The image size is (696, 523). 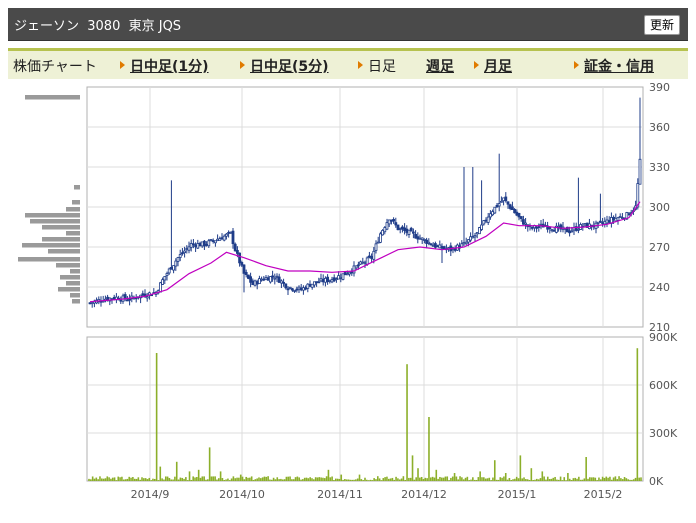 What do you see at coordinates (377, 494) in the screenshot?
I see `x-axis: 2014/9 2014/10 2014/11 2014/12 2015/1 2015/2` at bounding box center [377, 494].